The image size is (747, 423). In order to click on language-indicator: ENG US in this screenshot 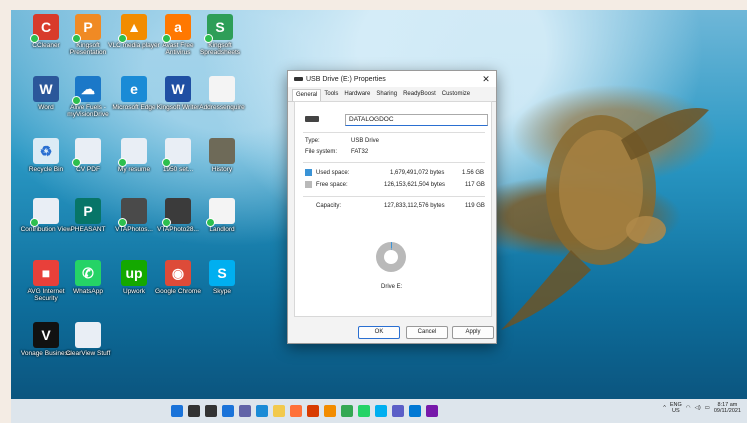, I will do `click(676, 408)`.